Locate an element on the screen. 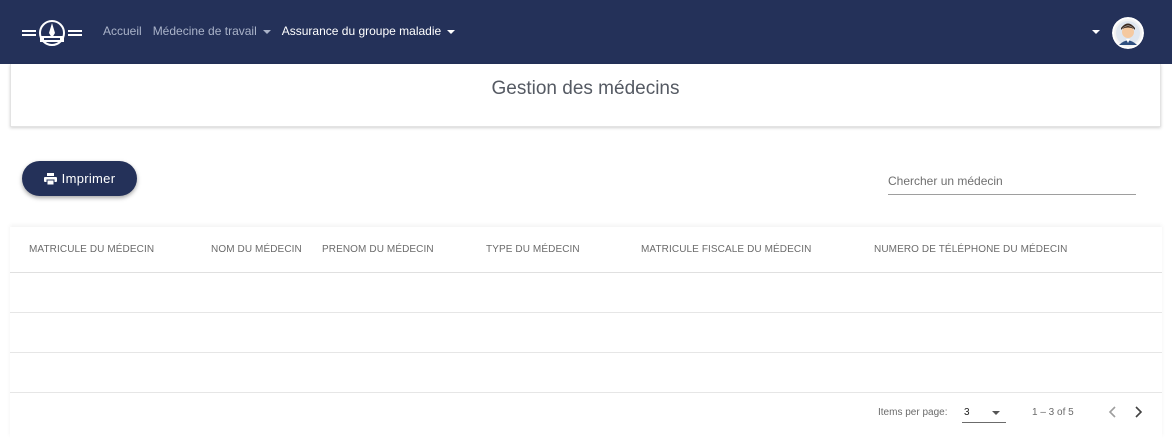 The width and height of the screenshot is (1172, 438). page-title: Gestion des médecins is located at coordinates (585, 88).